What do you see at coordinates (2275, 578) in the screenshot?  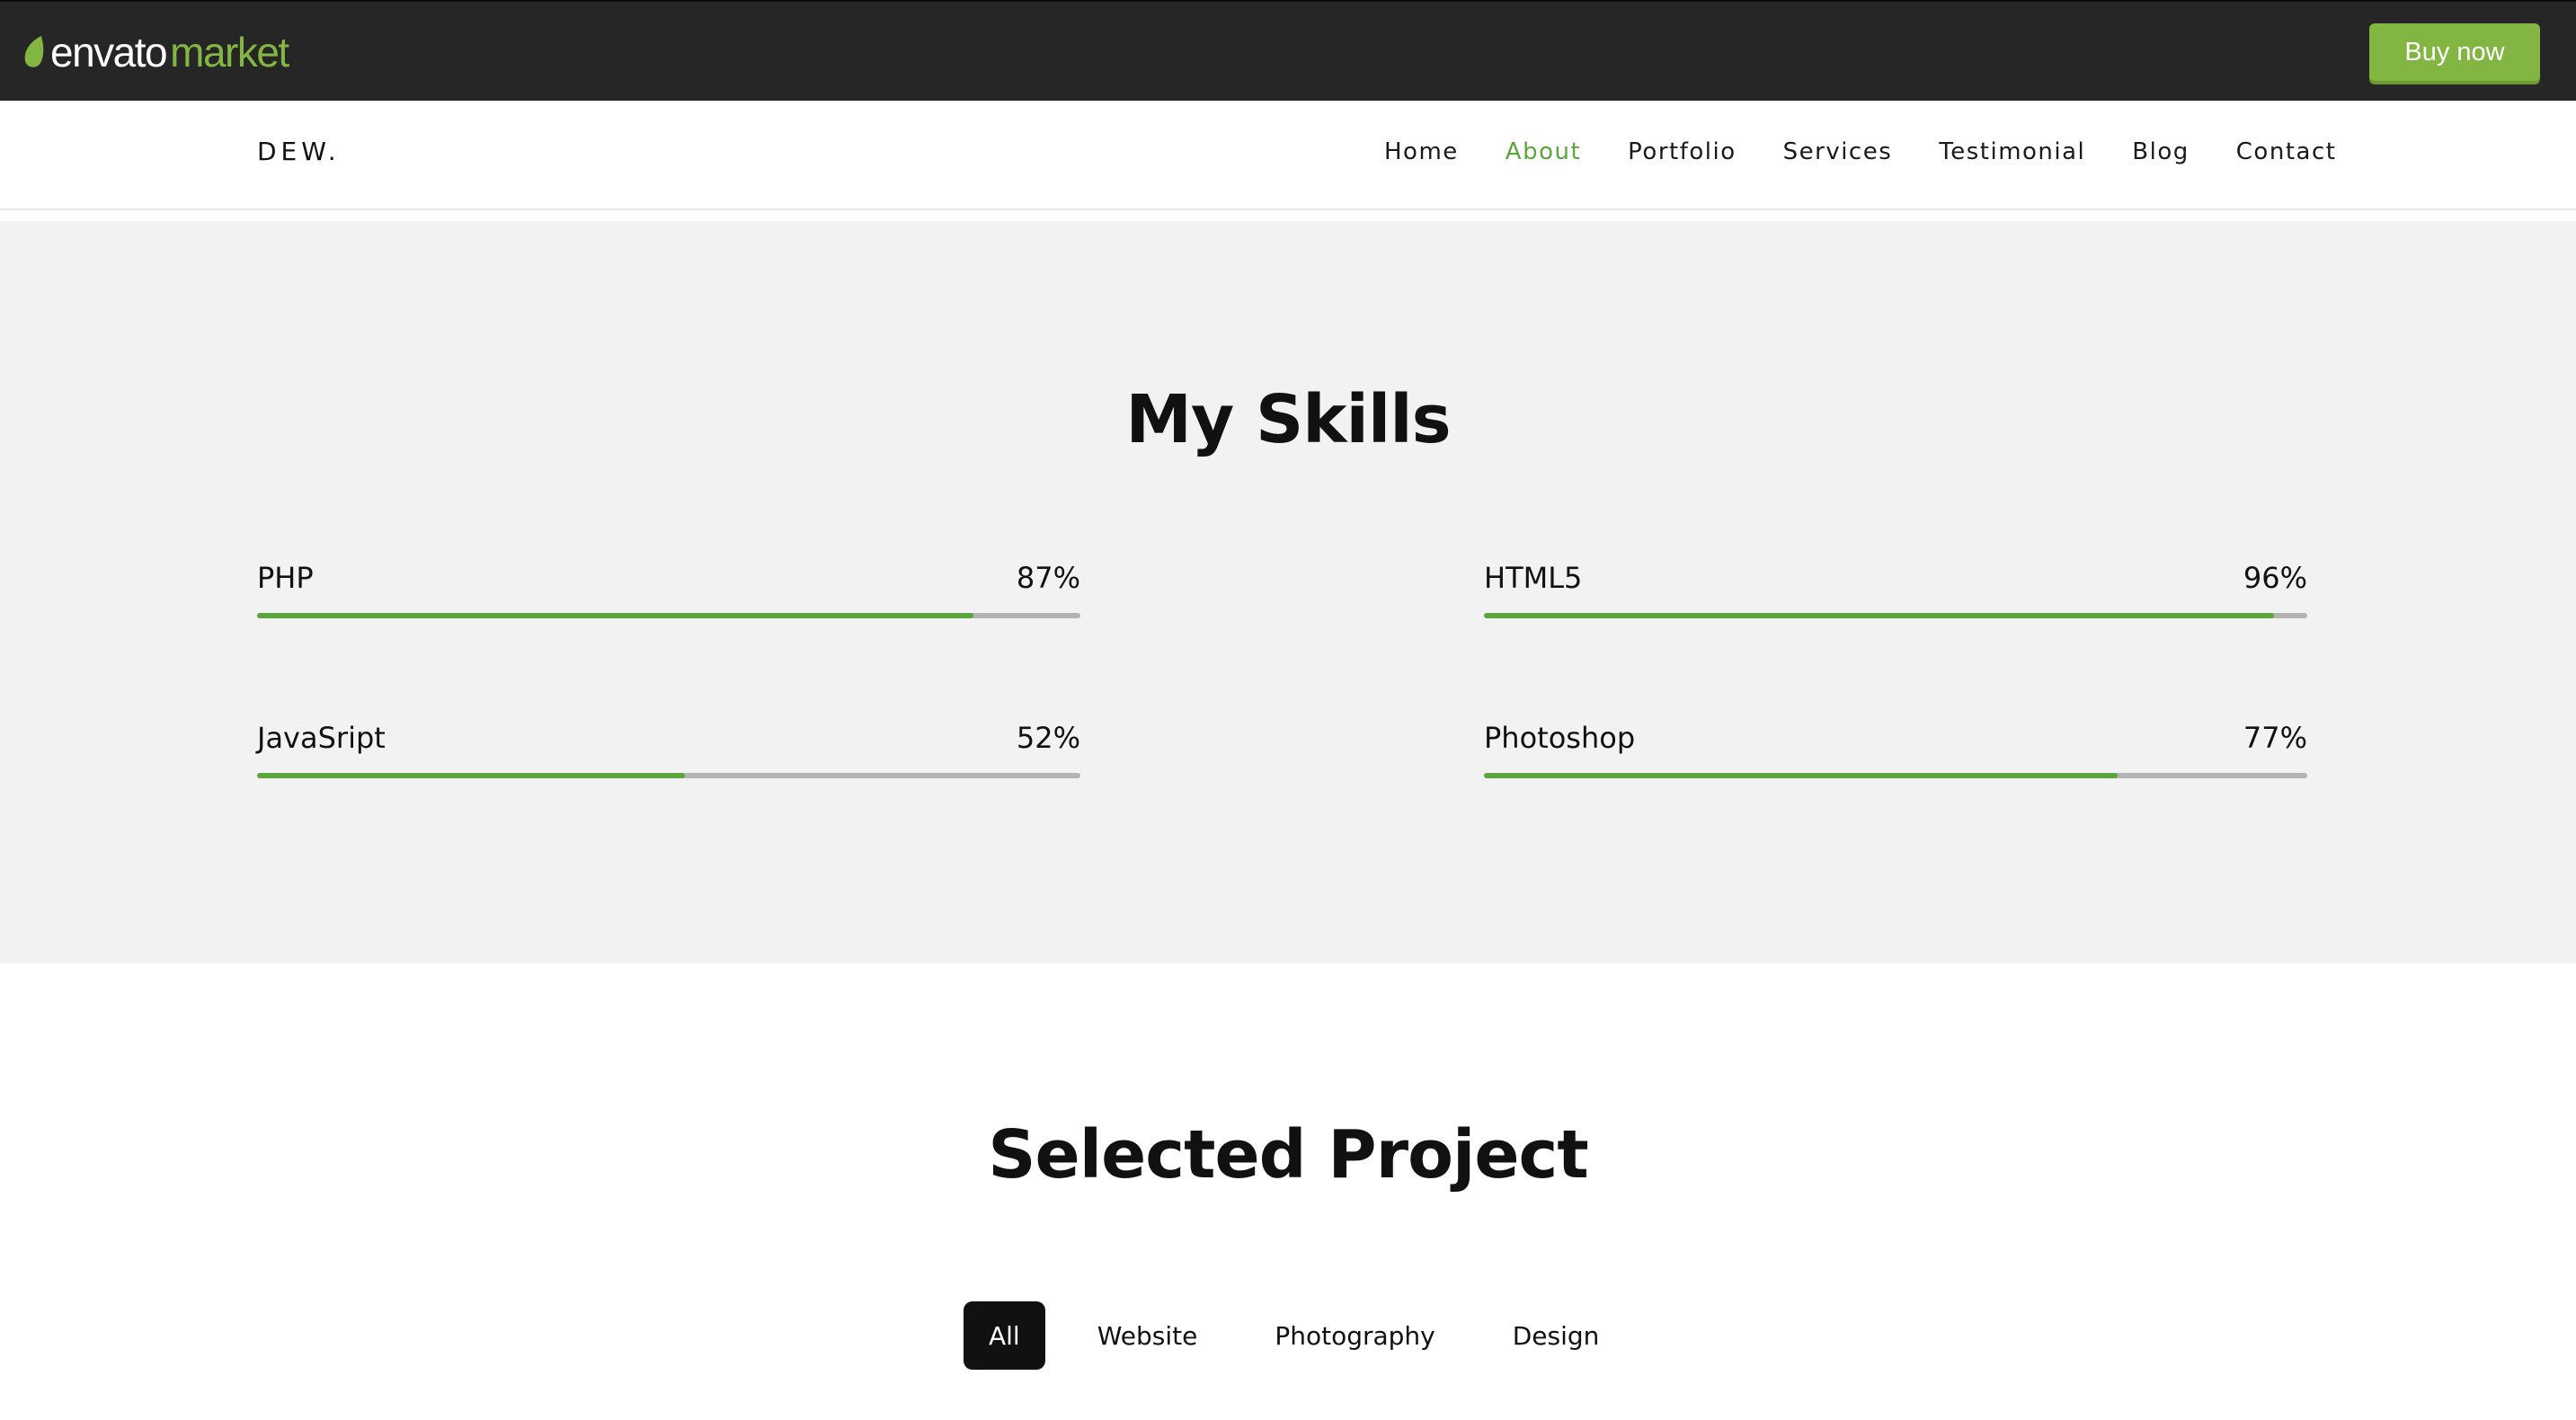 I see `skill-percent: 96%` at bounding box center [2275, 578].